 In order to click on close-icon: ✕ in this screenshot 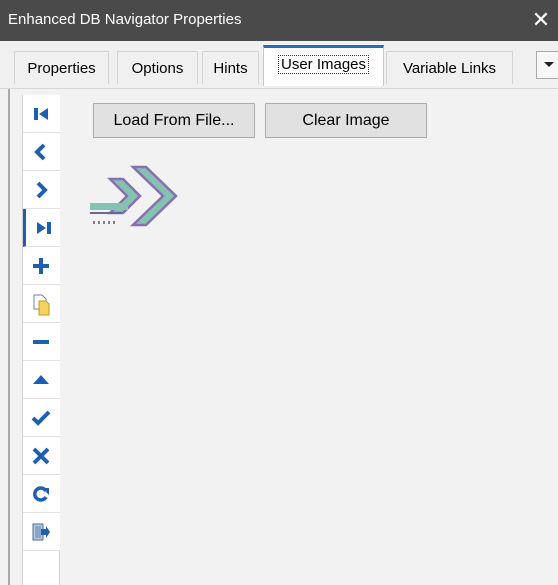, I will do `click(541, 20)`.